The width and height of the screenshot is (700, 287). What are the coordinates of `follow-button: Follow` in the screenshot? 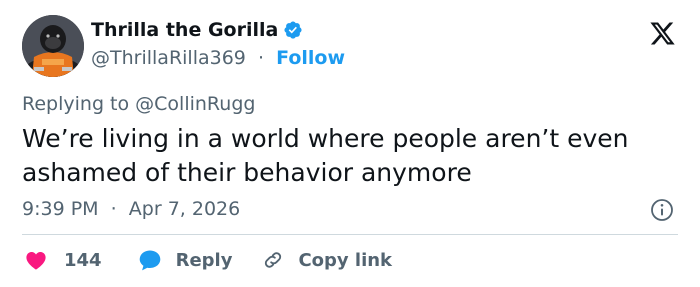 It's located at (310, 58).